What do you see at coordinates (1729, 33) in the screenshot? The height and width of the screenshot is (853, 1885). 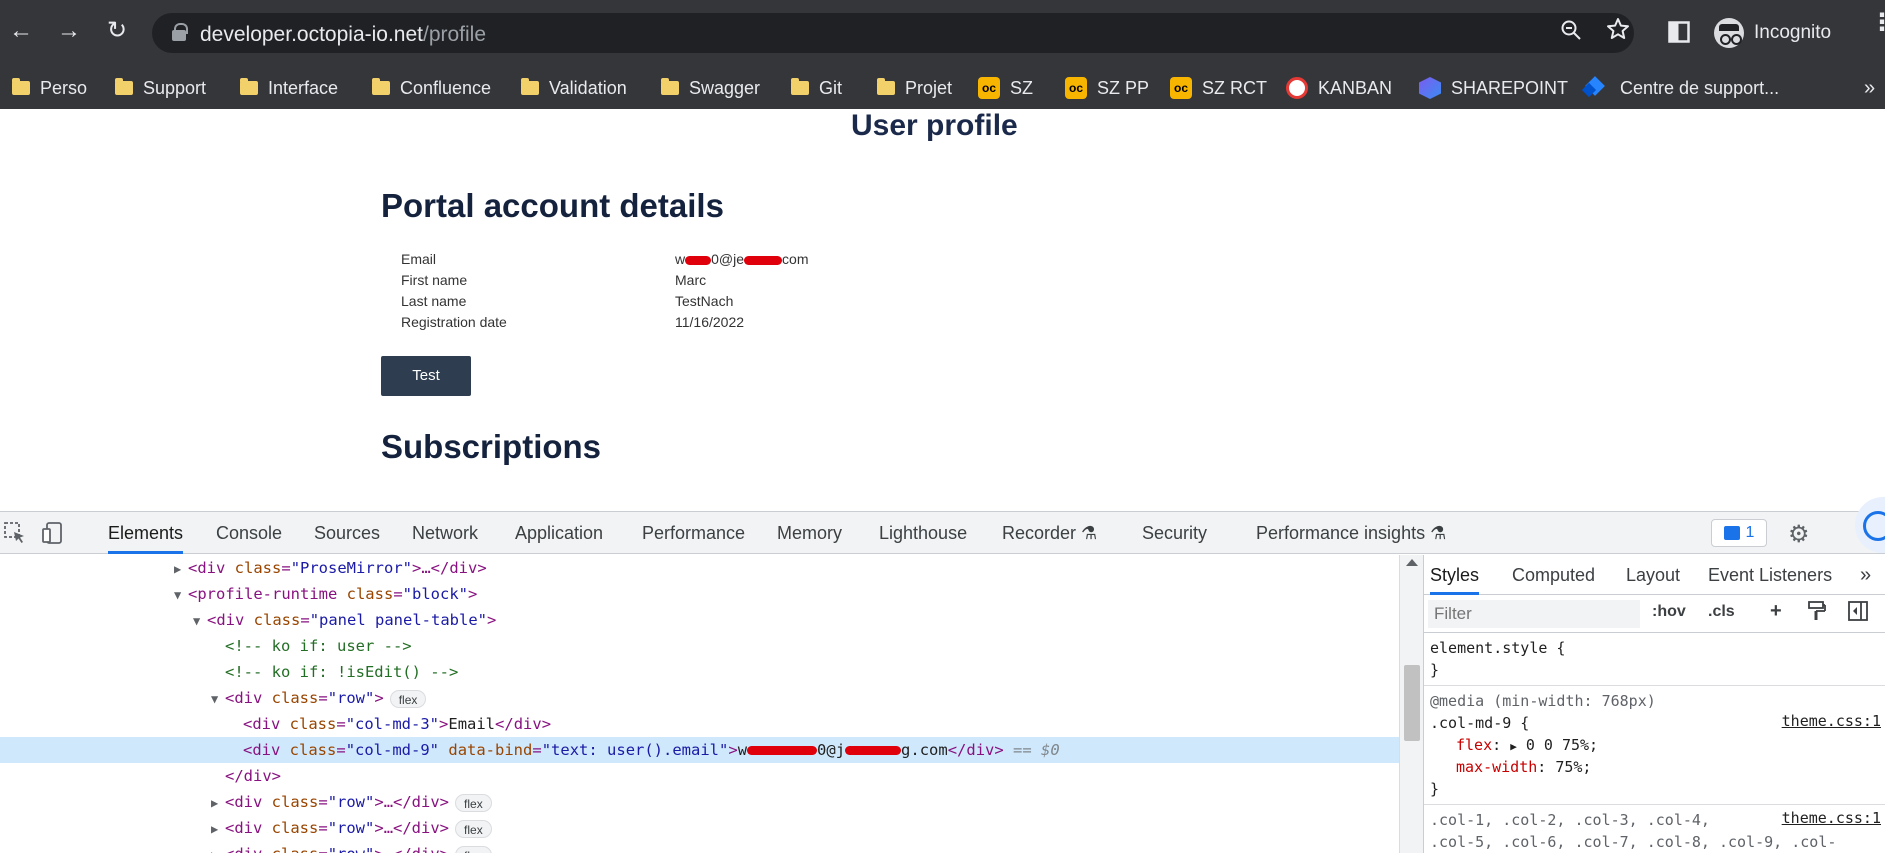 I see `incognito-icon` at bounding box center [1729, 33].